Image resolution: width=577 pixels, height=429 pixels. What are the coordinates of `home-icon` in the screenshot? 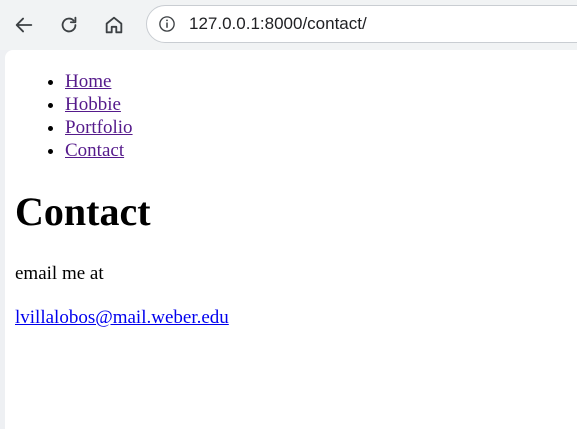 It's located at (114, 25).